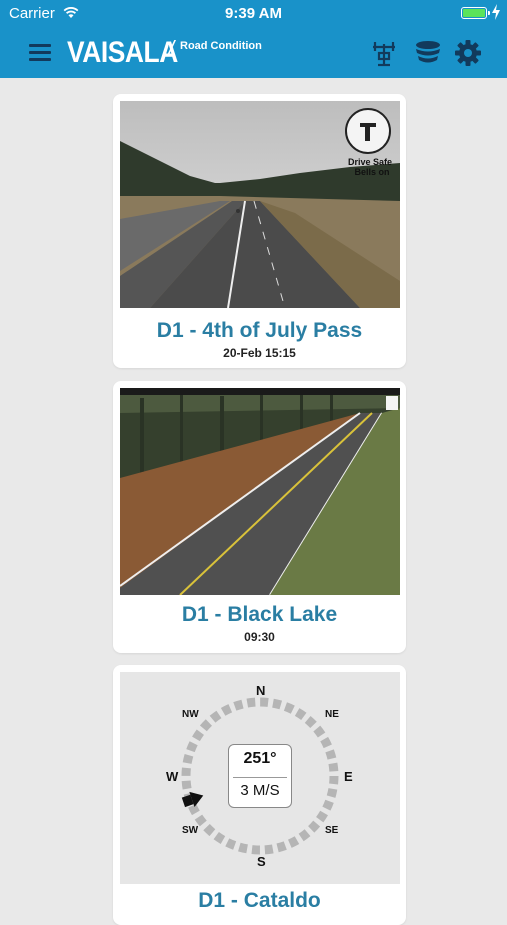  I want to click on app-header: VAISALA / Road Condition, so click(253, 53).